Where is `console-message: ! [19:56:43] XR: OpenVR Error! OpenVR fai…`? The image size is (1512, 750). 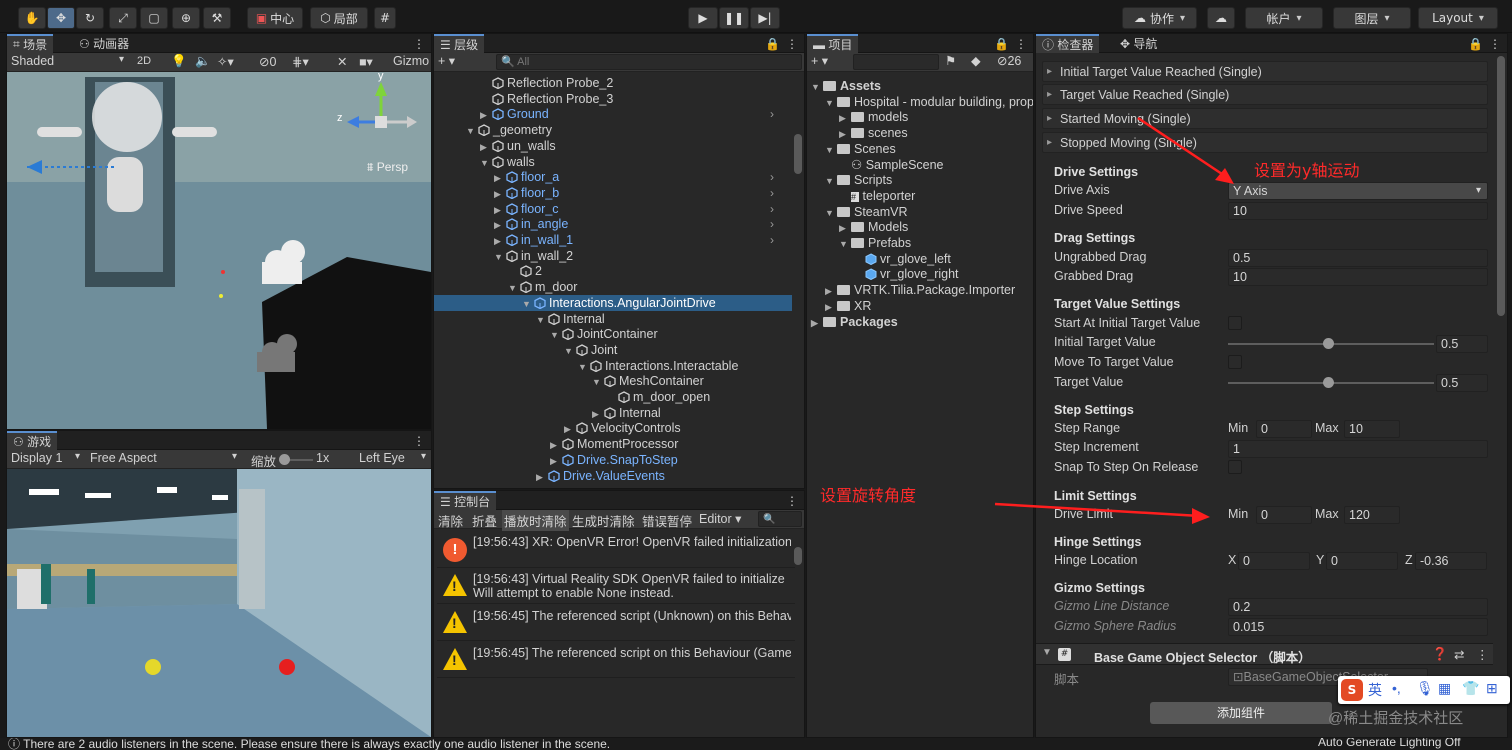
console-message: ! [19:56:43] XR: OpenVR Error! OpenVR fai… is located at coordinates (616, 550).